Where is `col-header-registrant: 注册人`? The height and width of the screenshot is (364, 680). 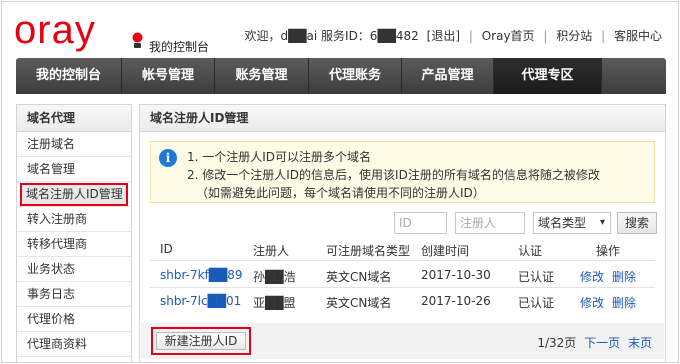
col-header-registrant: 注册人 is located at coordinates (271, 251).